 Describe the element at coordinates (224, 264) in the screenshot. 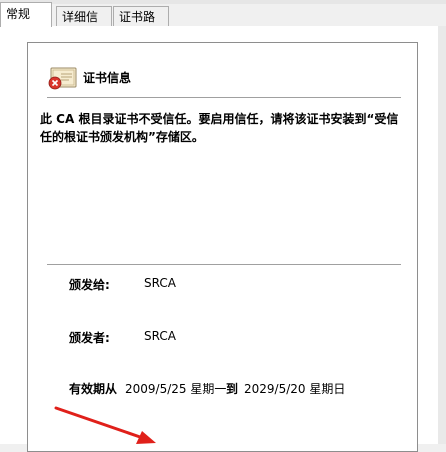

I see `details-divider` at that location.